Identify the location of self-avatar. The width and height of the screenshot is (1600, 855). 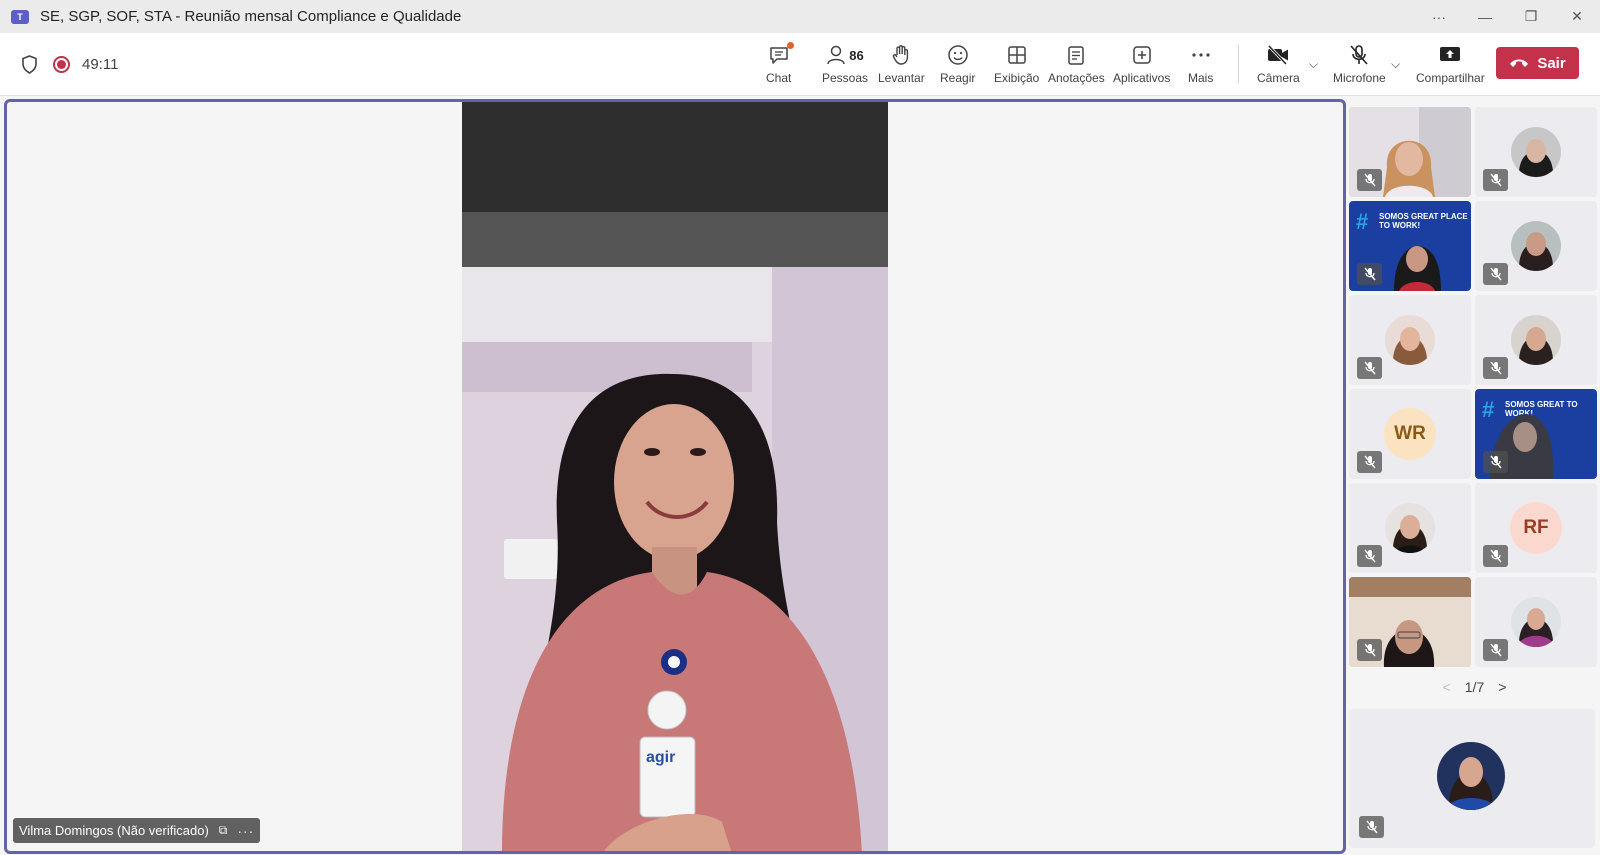
(1471, 776).